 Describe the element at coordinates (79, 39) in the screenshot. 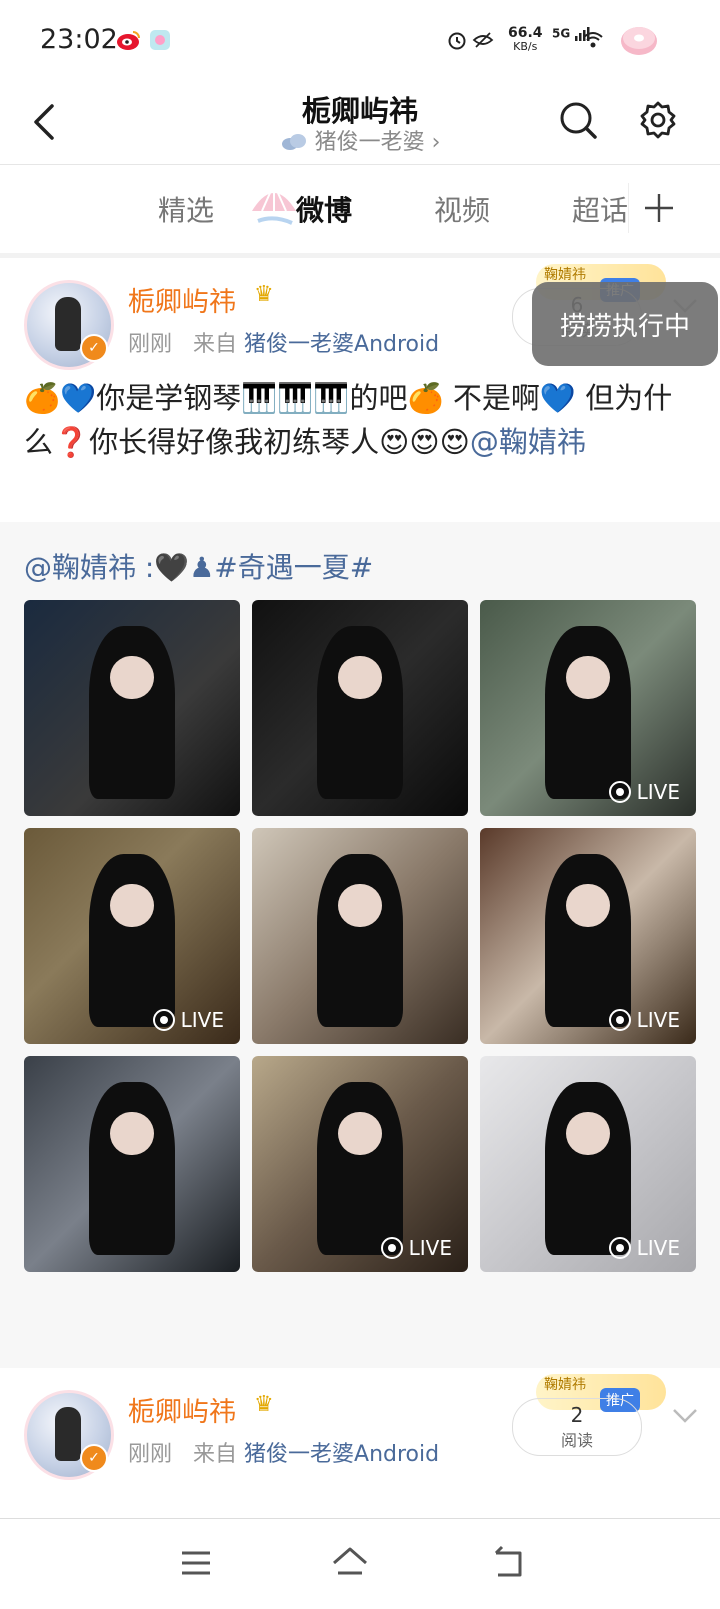

I see `status-time: 23:02` at that location.